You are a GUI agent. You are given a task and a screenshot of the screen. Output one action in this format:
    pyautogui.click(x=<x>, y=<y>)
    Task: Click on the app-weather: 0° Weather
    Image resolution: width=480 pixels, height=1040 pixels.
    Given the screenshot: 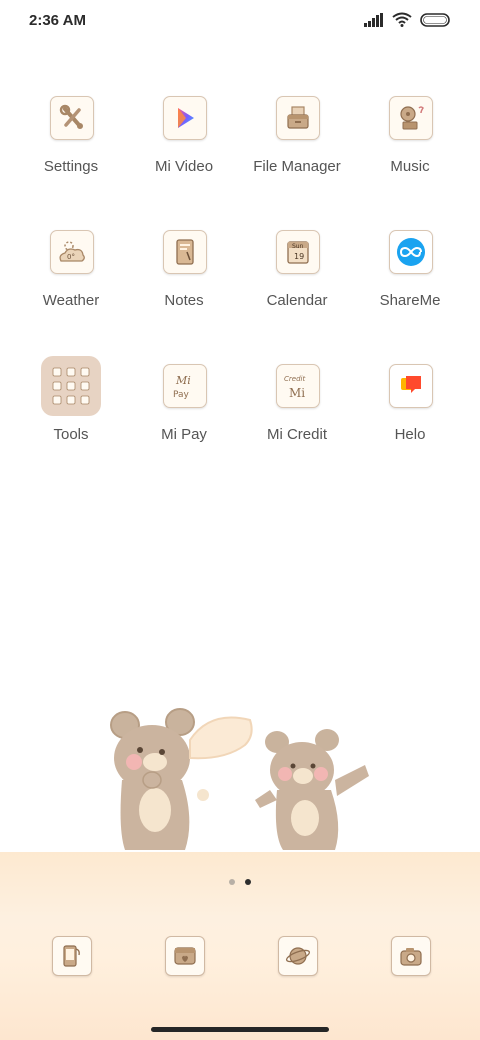 What is the action you would take?
    pyautogui.click(x=71, y=285)
    